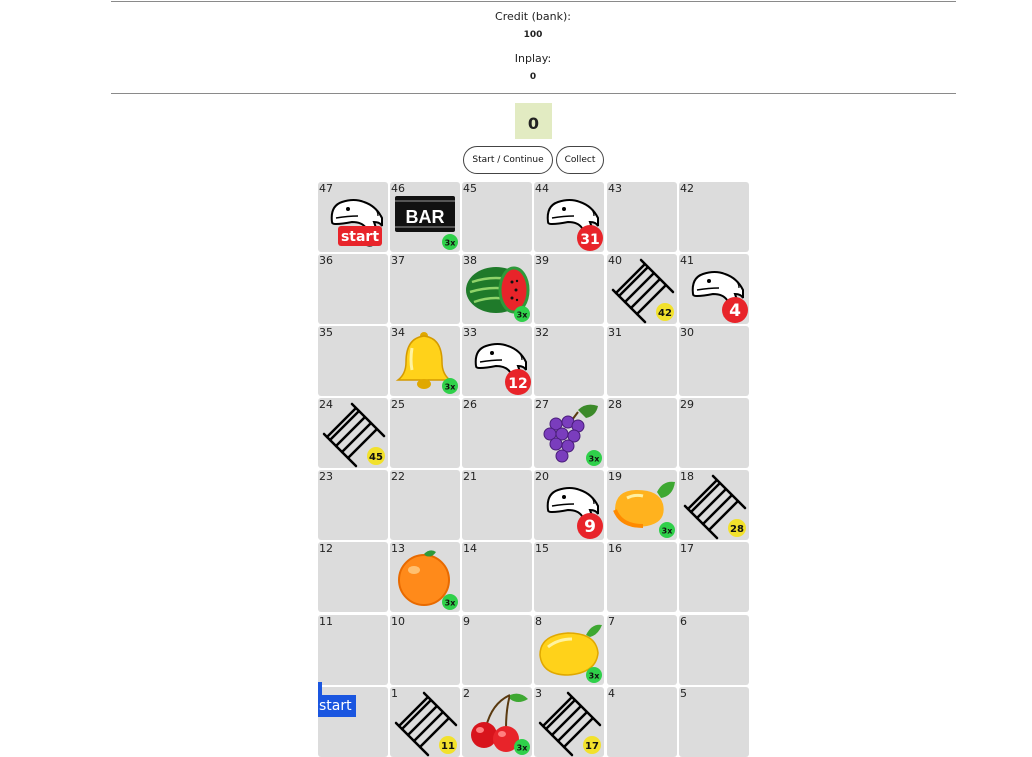  I want to click on board-cell: 44 31, so click(569, 217).